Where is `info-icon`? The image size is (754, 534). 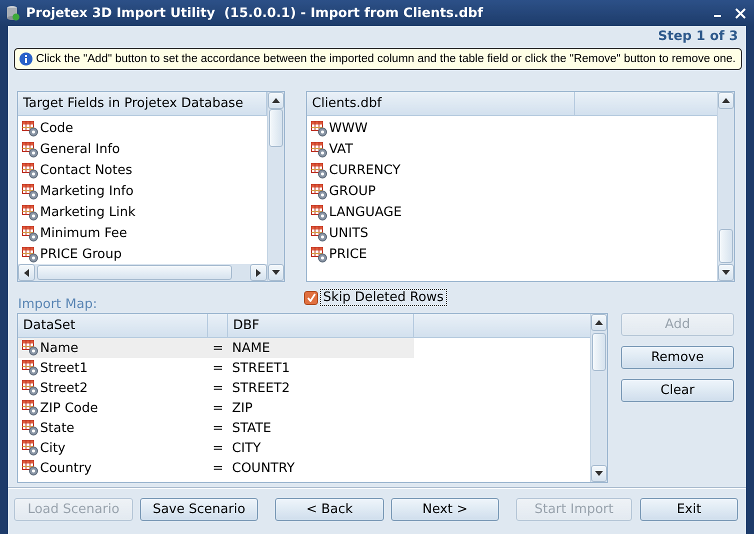 info-icon is located at coordinates (26, 59).